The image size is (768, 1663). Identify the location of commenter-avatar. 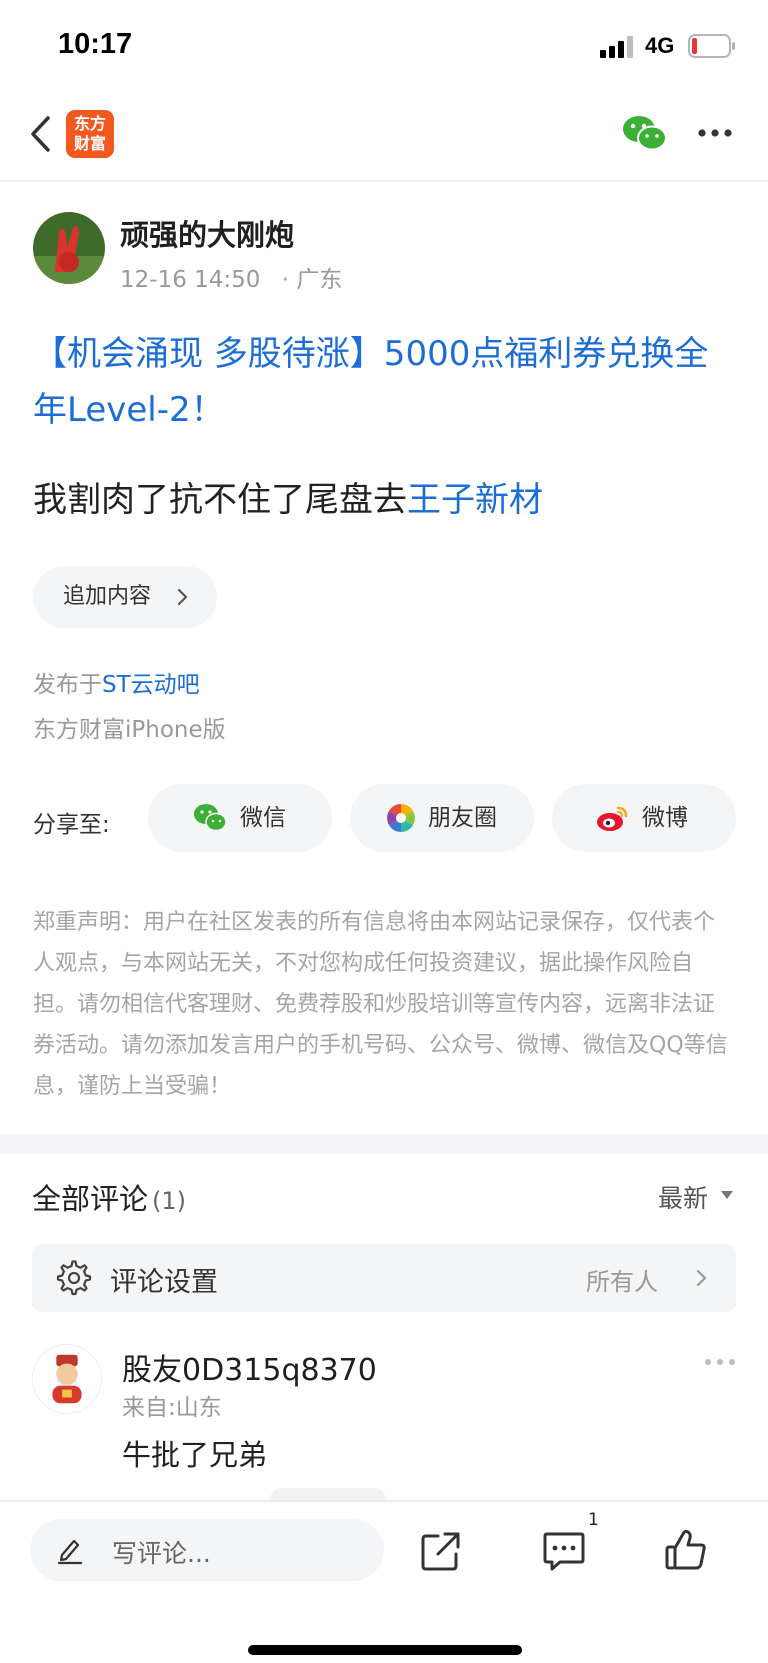
(67, 1379).